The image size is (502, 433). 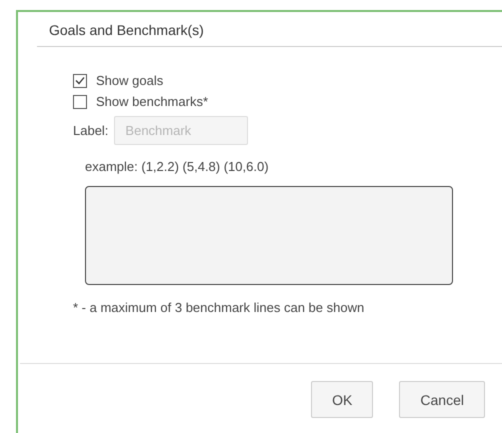 I want to click on cancel-button: Cancel, so click(x=442, y=399).